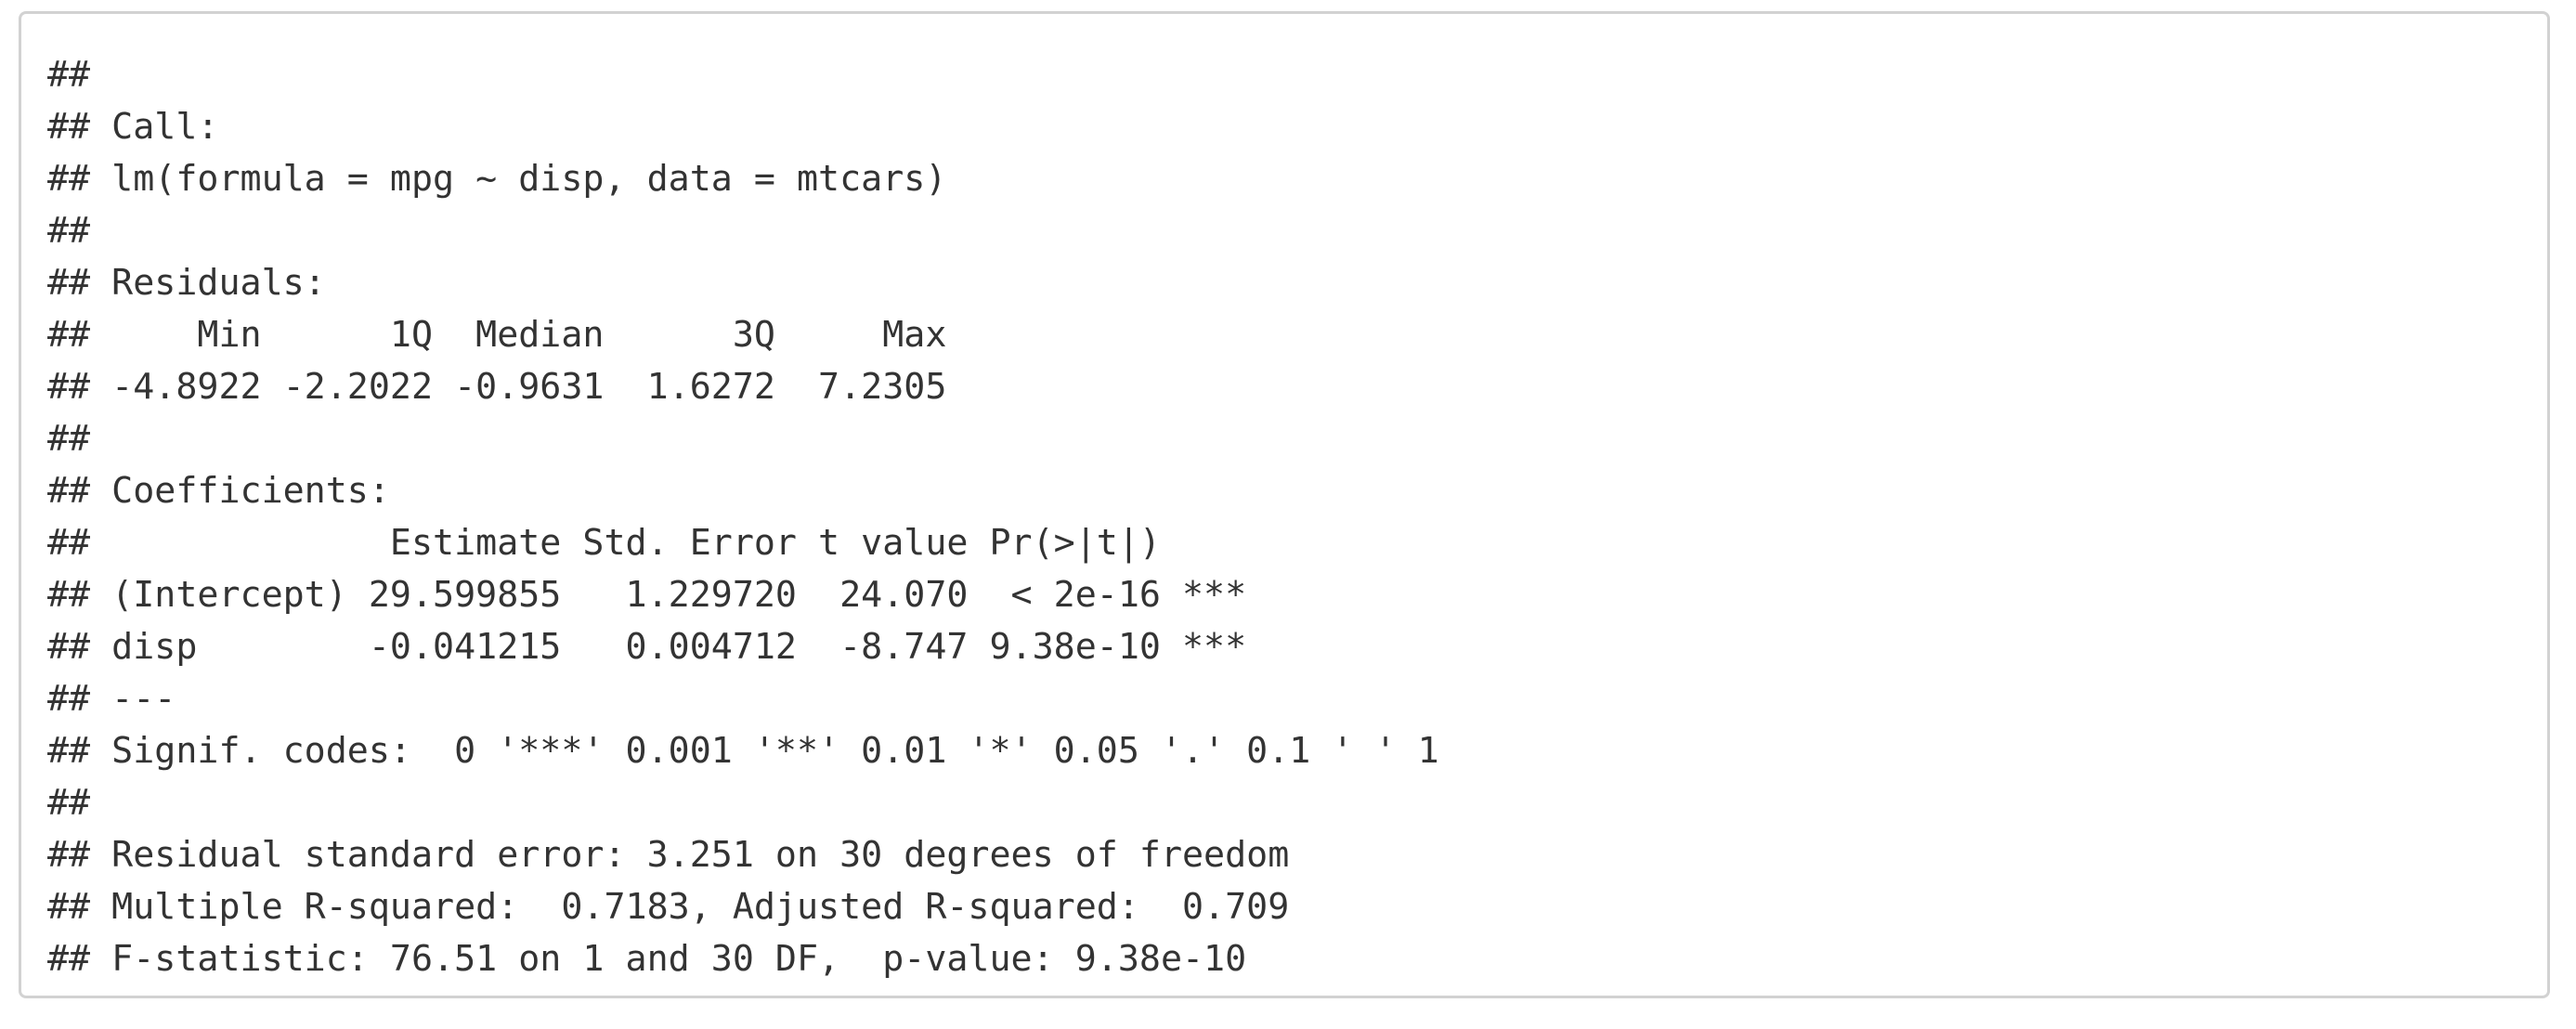 The image size is (2576, 1029). Describe the element at coordinates (497, 387) in the screenshot. I see `residuals-values-line: ## -4.8922 -2.2022 -0.9631 1.6272 7.2305` at that location.